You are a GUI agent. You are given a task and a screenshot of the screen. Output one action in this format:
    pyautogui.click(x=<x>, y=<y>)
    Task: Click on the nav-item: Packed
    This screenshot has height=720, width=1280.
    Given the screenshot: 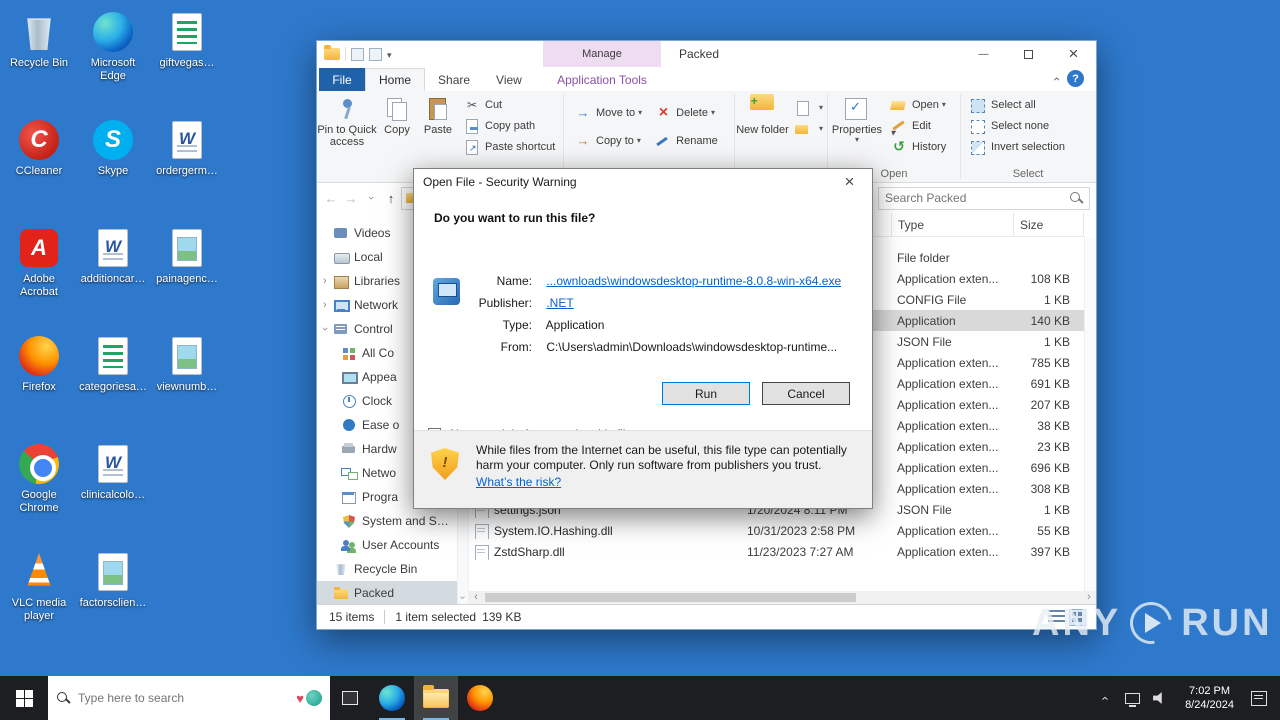 What is the action you would take?
    pyautogui.click(x=392, y=592)
    